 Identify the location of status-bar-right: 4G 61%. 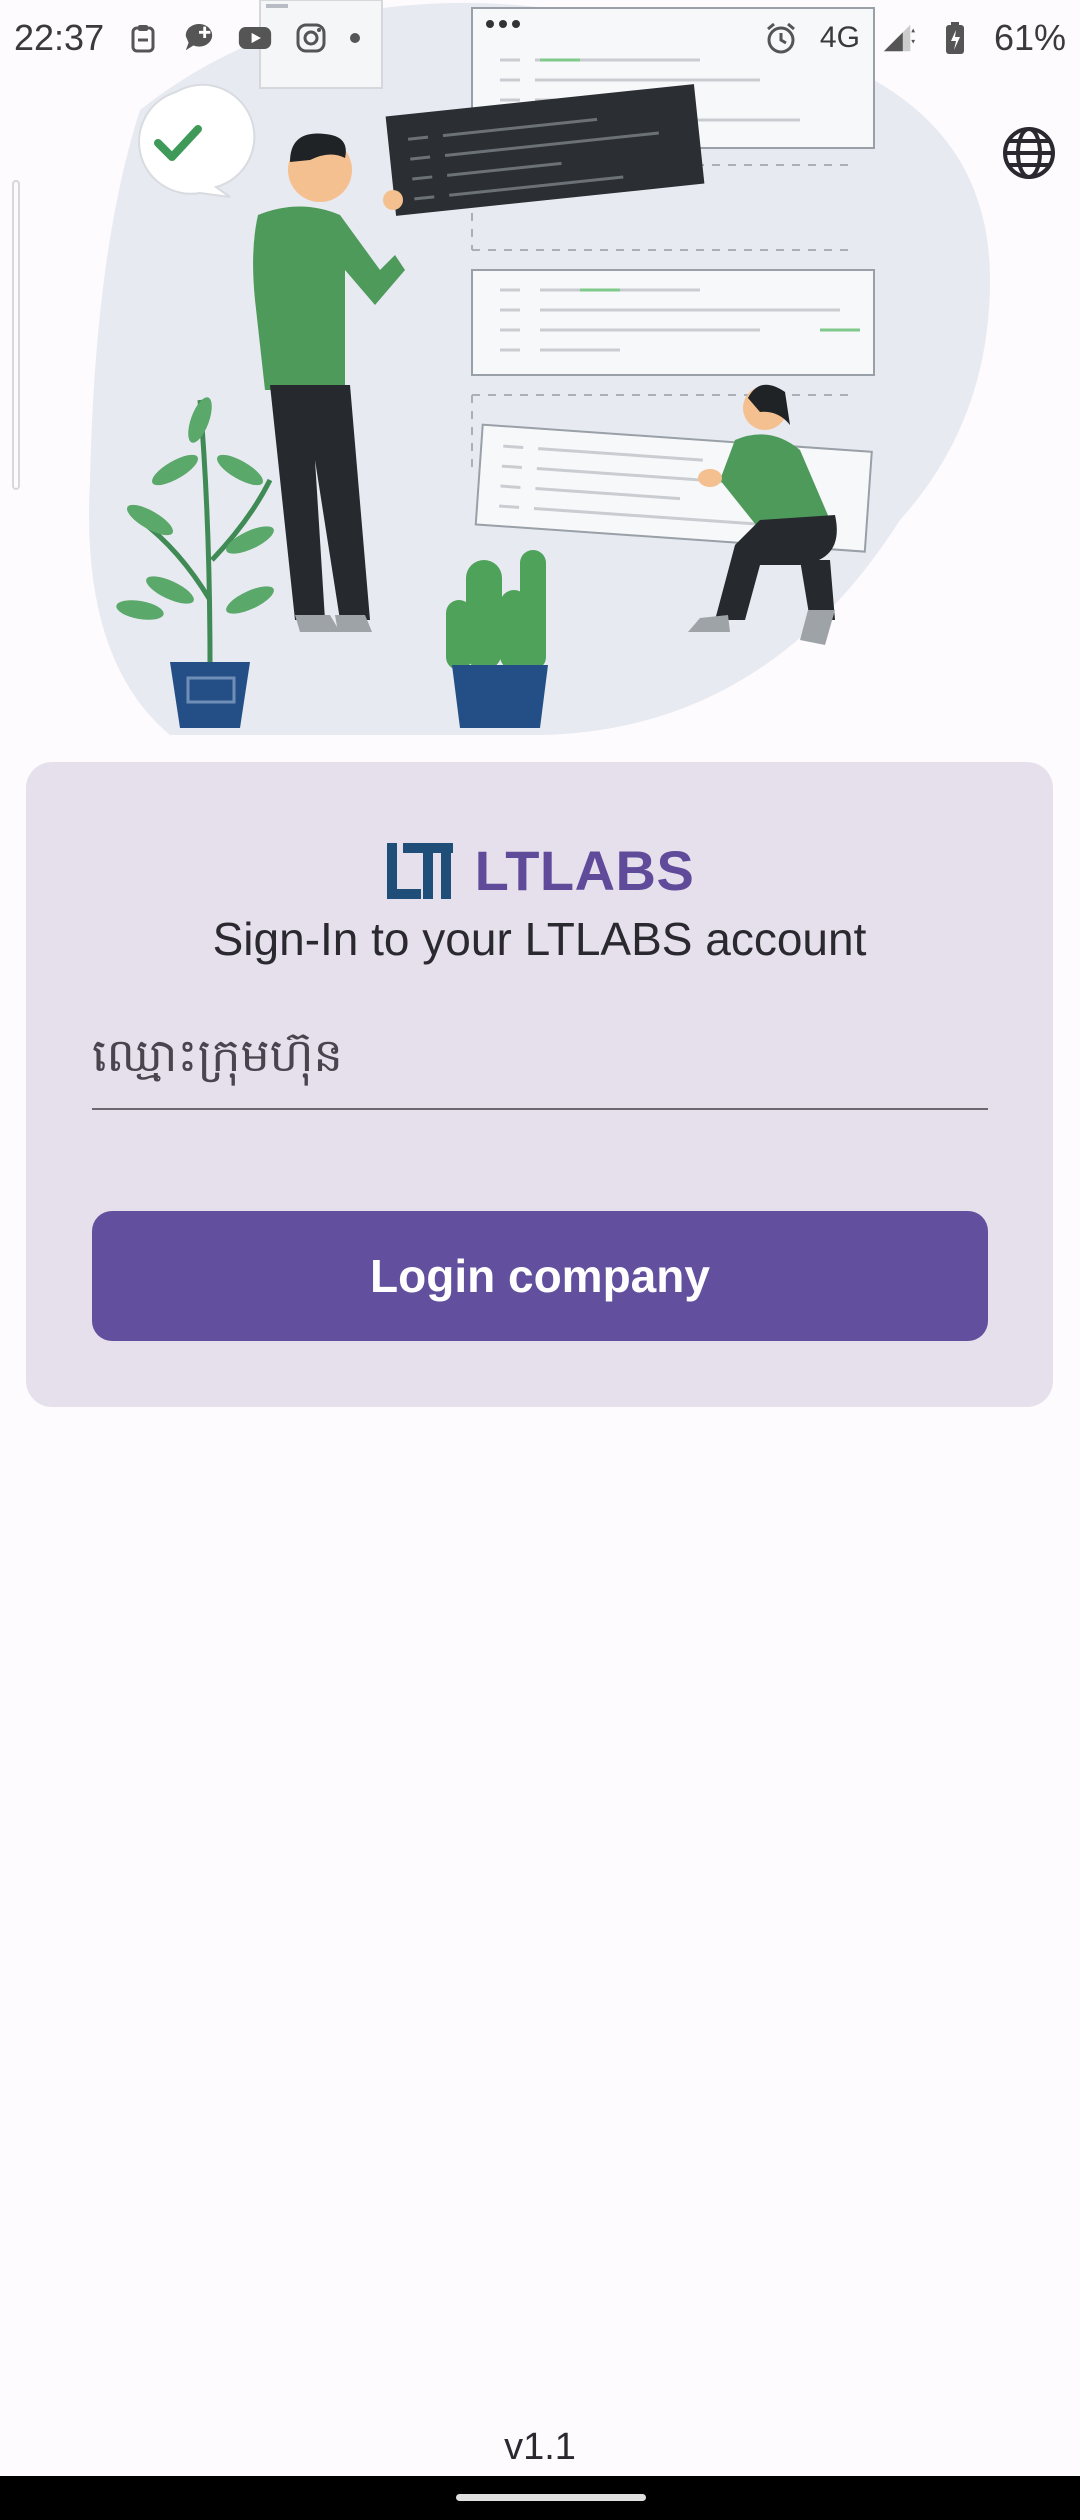
(915, 38).